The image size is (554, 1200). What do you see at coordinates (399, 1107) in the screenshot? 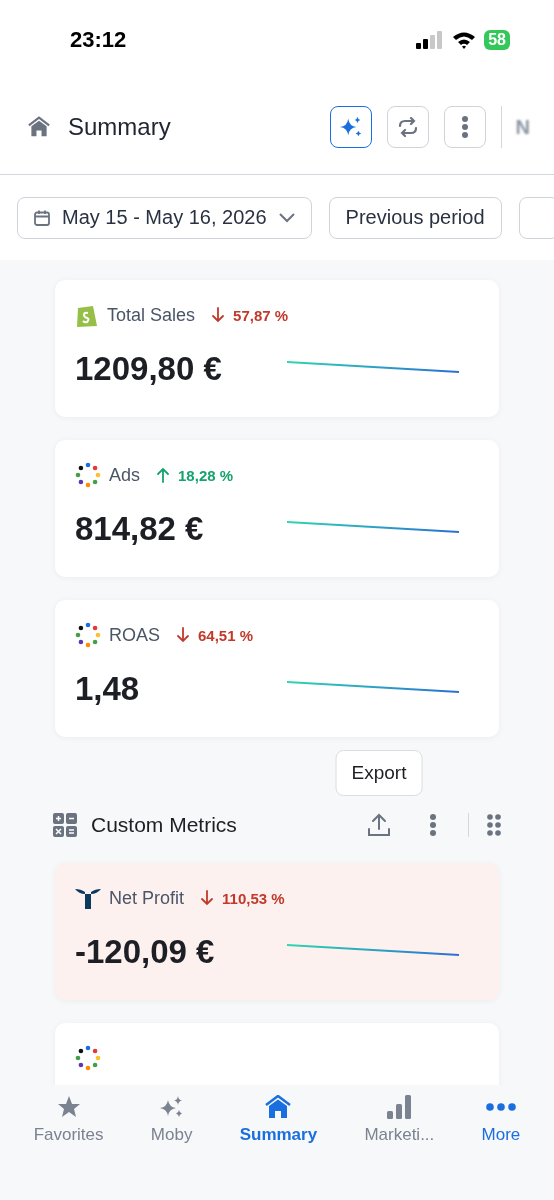
I see `bar-chart-icon` at bounding box center [399, 1107].